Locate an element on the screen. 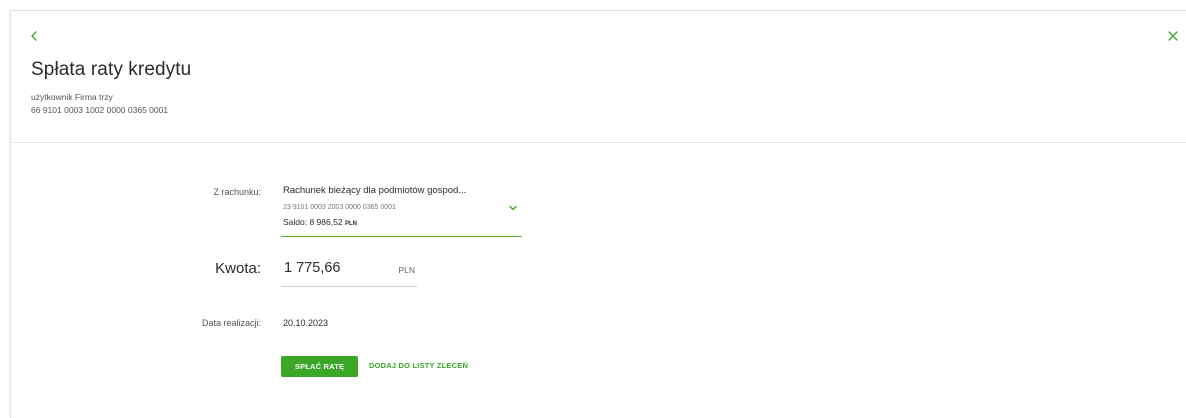  chevron-down-icon is located at coordinates (513, 208).